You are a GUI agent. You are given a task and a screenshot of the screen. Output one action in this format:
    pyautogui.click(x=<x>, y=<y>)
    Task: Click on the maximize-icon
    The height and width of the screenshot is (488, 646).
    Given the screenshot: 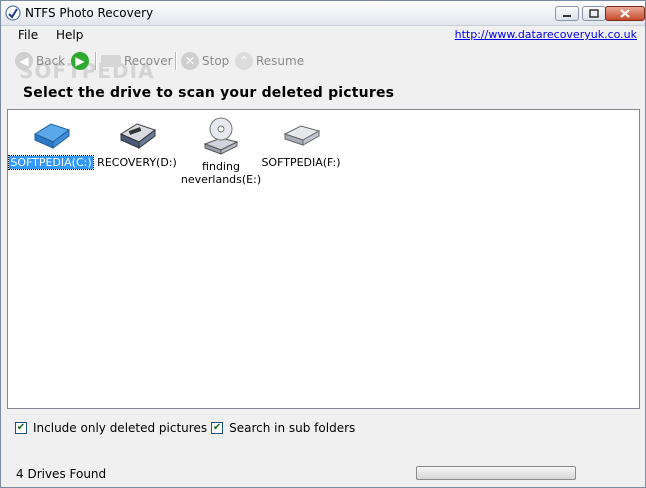 What is the action you would take?
    pyautogui.click(x=594, y=13)
    